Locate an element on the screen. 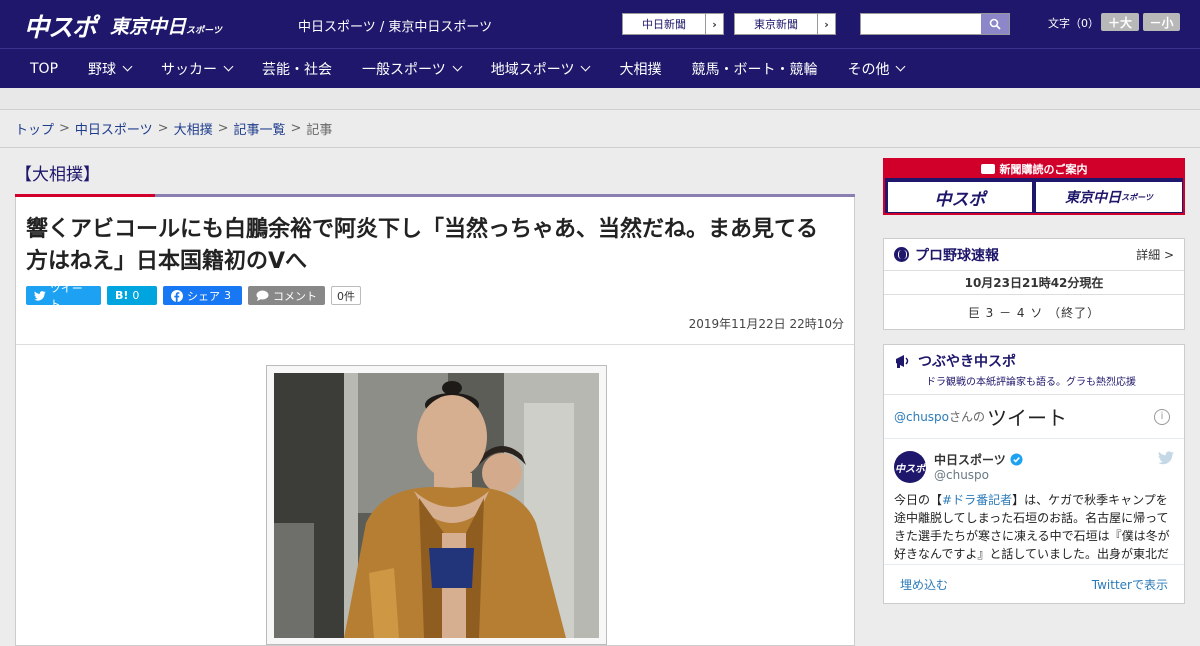 Image resolution: width=1200 pixels, height=646 pixels. nav-item-label: 芸能・社会 is located at coordinates (297, 69).